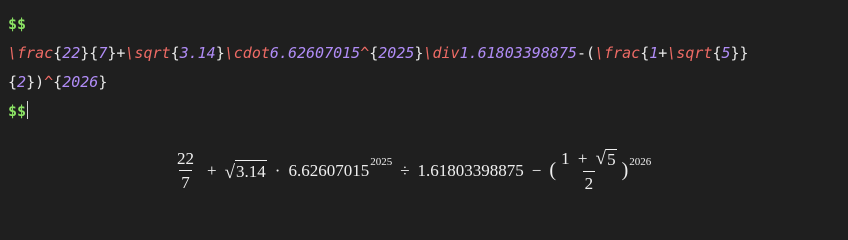  Describe the element at coordinates (441, 53) in the screenshot. I see `token-cmd: \div` at that location.